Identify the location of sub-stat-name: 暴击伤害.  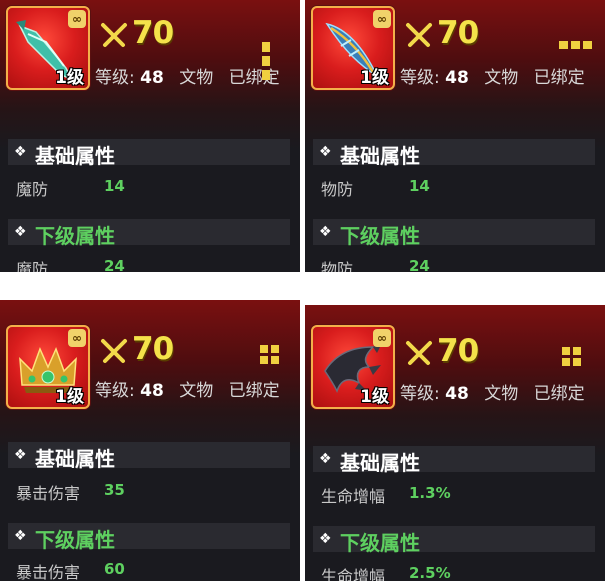
(48, 572).